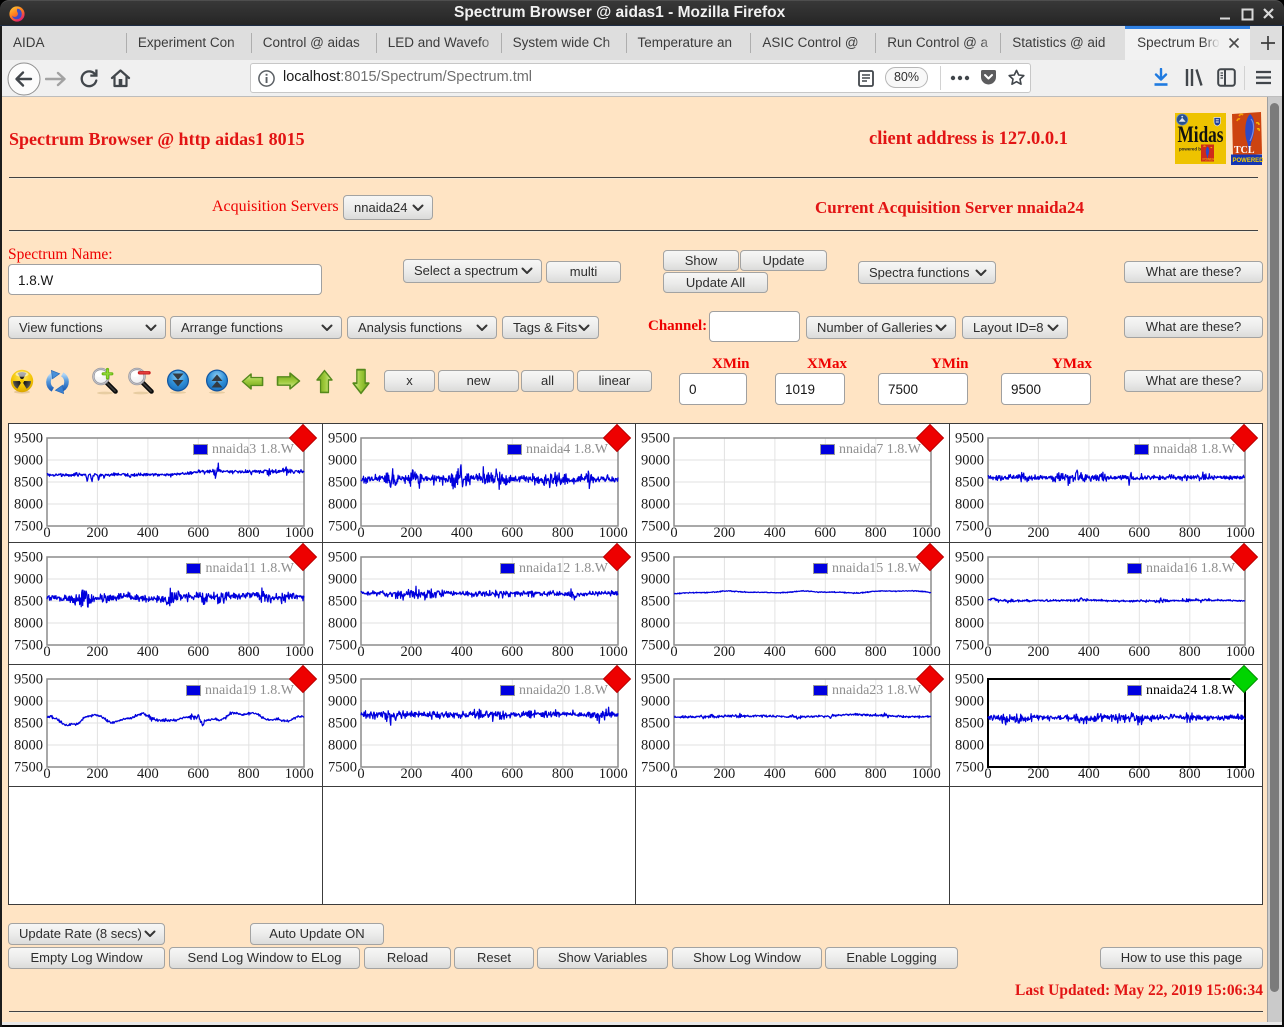 This screenshot has width=1284, height=1027. What do you see at coordinates (1248, 161) in the screenshot?
I see `svg-text: POWERED` at bounding box center [1248, 161].